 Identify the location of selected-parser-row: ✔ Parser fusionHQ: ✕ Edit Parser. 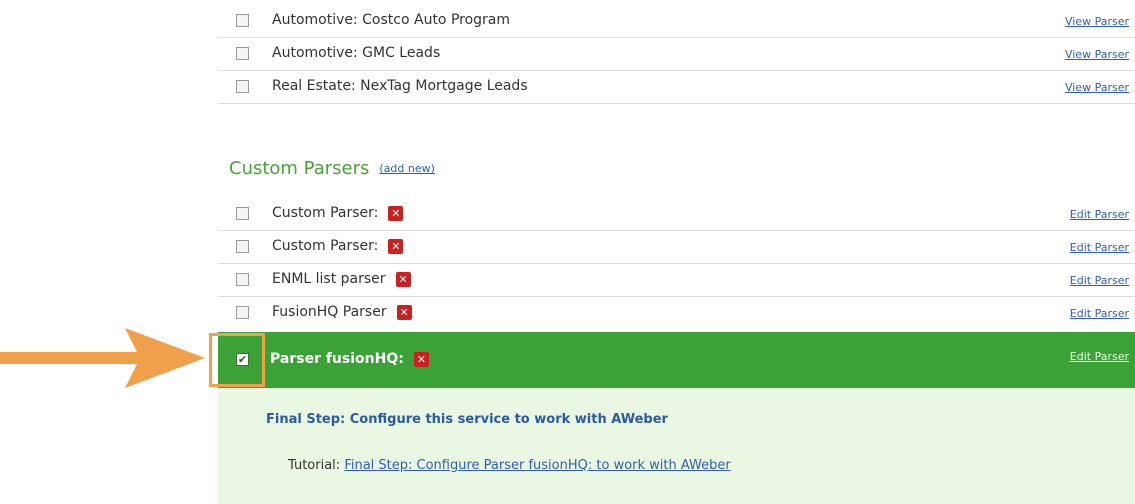
(676, 360).